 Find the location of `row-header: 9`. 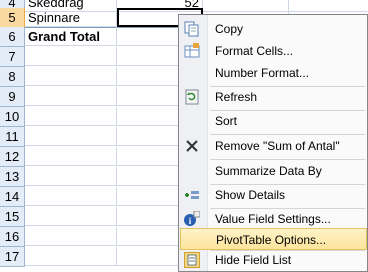

row-header: 9 is located at coordinates (12, 97).